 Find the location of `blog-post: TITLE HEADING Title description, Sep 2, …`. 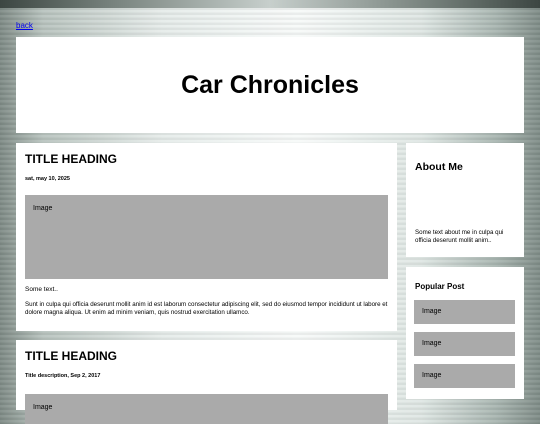

blog-post: TITLE HEADING Title description, Sep 2, … is located at coordinates (206, 382).